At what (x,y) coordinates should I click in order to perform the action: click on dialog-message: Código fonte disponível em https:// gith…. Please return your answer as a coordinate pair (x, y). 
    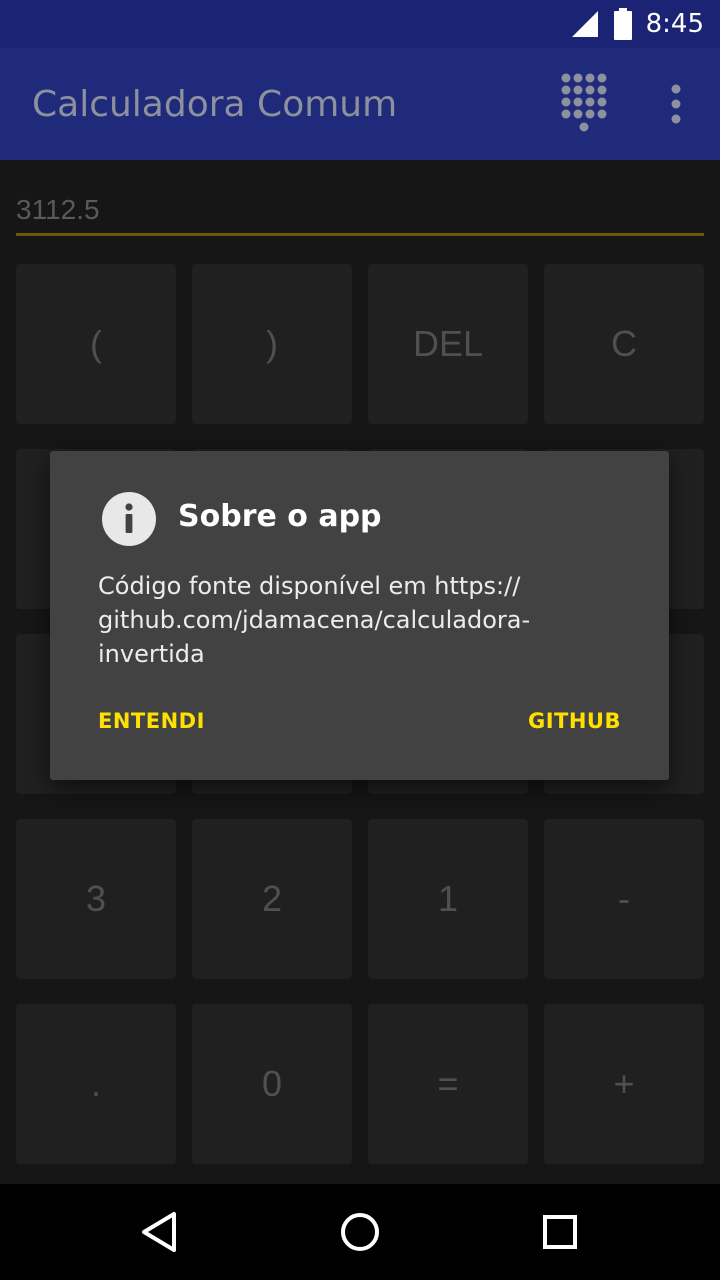
    Looking at the image, I should click on (314, 620).